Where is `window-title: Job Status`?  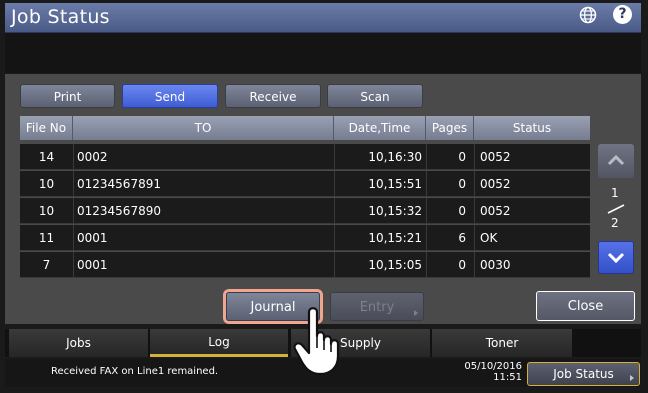 window-title: Job Status is located at coordinates (60, 17).